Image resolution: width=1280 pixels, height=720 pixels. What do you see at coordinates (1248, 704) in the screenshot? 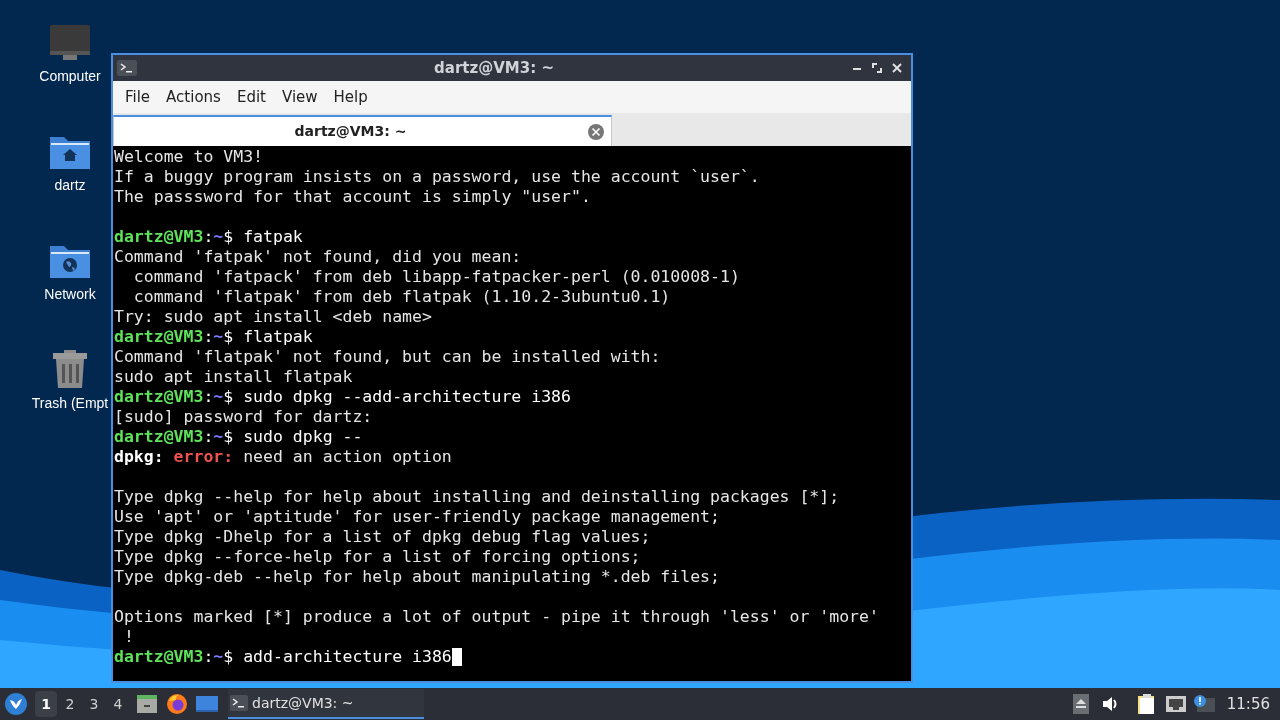
I see `clock: 11:56` at bounding box center [1248, 704].